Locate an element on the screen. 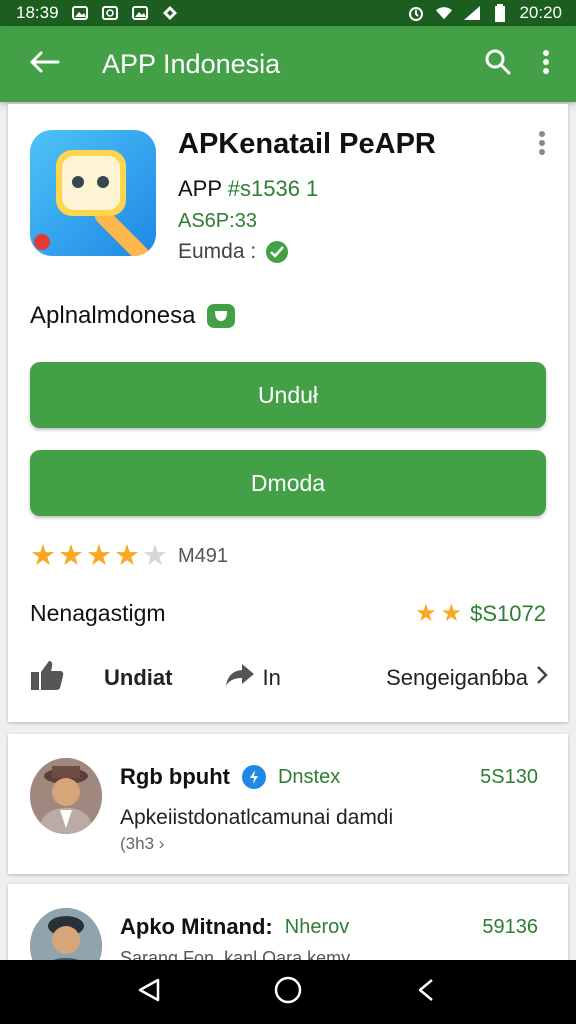 The width and height of the screenshot is (576, 1024). reviewer-tag: Dnstex is located at coordinates (309, 776).